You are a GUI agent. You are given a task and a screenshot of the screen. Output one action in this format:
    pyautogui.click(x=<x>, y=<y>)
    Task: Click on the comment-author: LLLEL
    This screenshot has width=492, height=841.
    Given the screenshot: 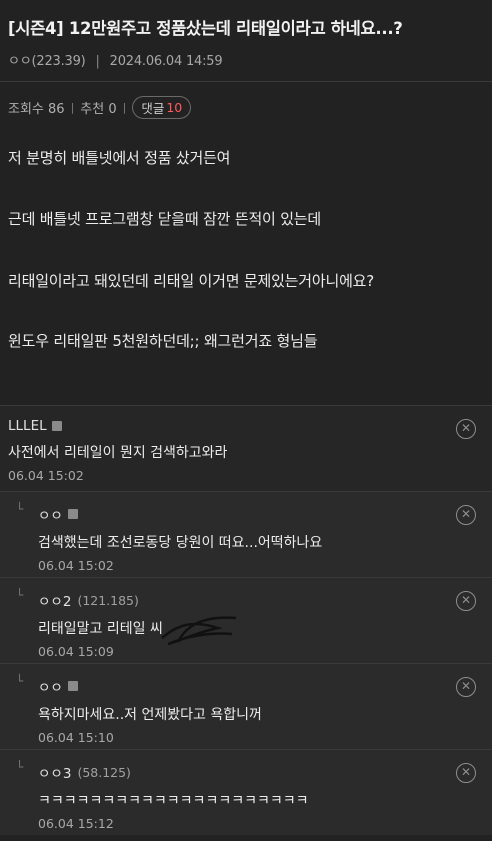 What is the action you would take?
    pyautogui.click(x=117, y=426)
    